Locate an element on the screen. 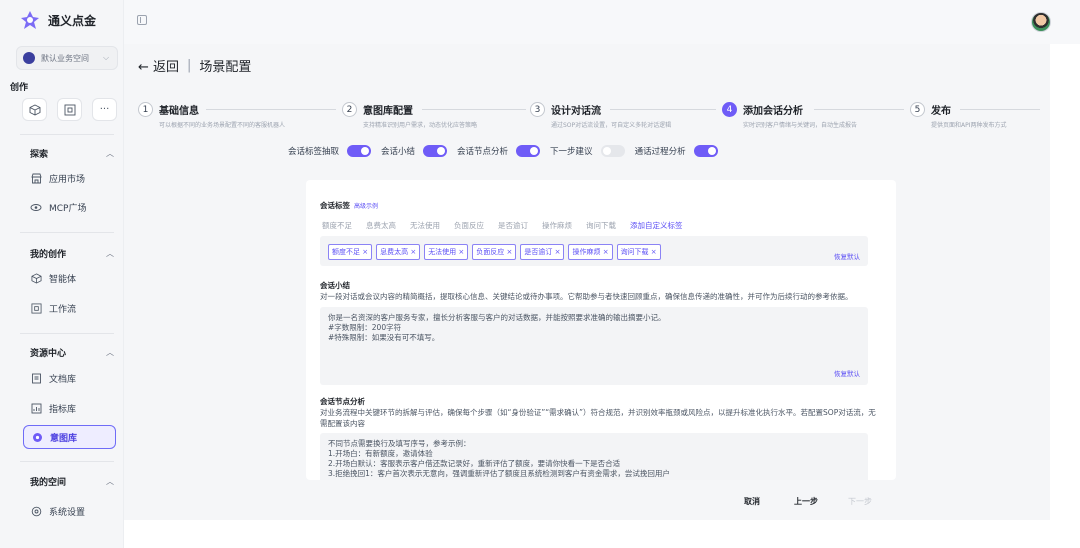 Image resolution: width=1080 pixels, height=548 pixels. step-3: 3 设计对话流 通过SOP对话流设置，可自定义多轮对话逻辑 is located at coordinates (600, 115).